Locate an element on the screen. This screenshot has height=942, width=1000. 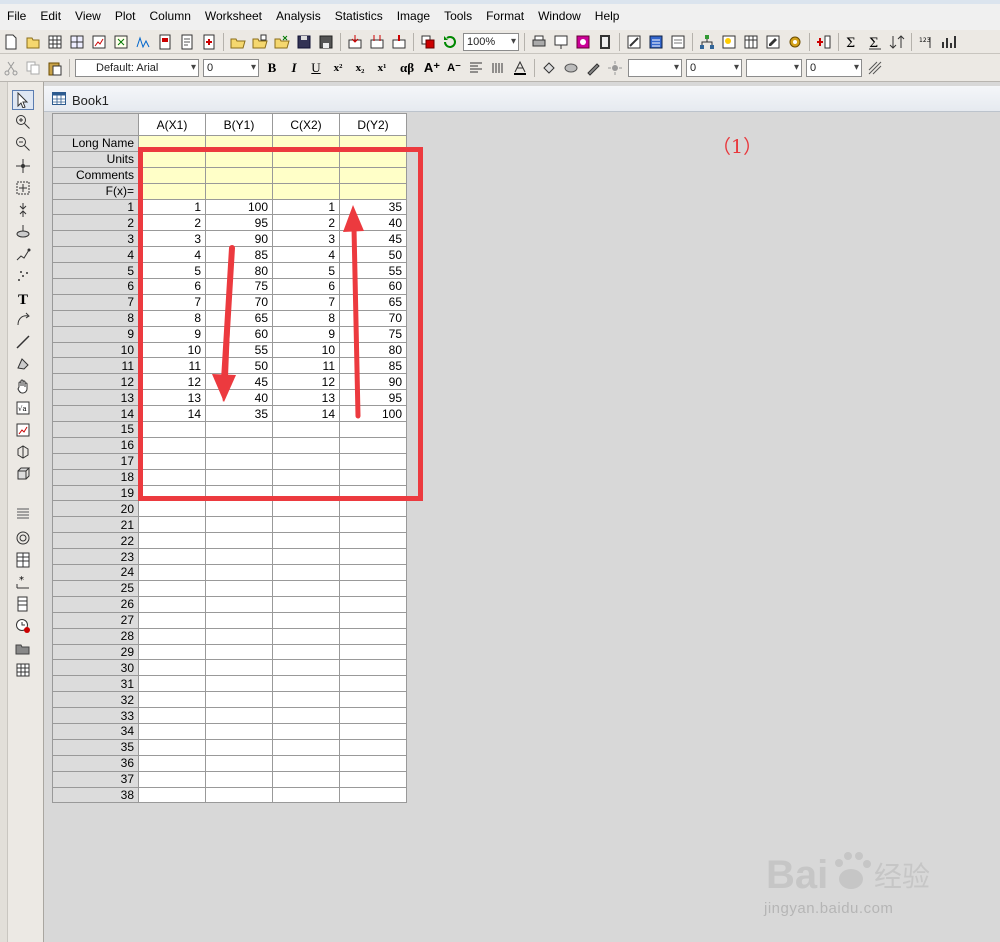
meta-row-label: F(x)= is located at coordinates (95, 191).